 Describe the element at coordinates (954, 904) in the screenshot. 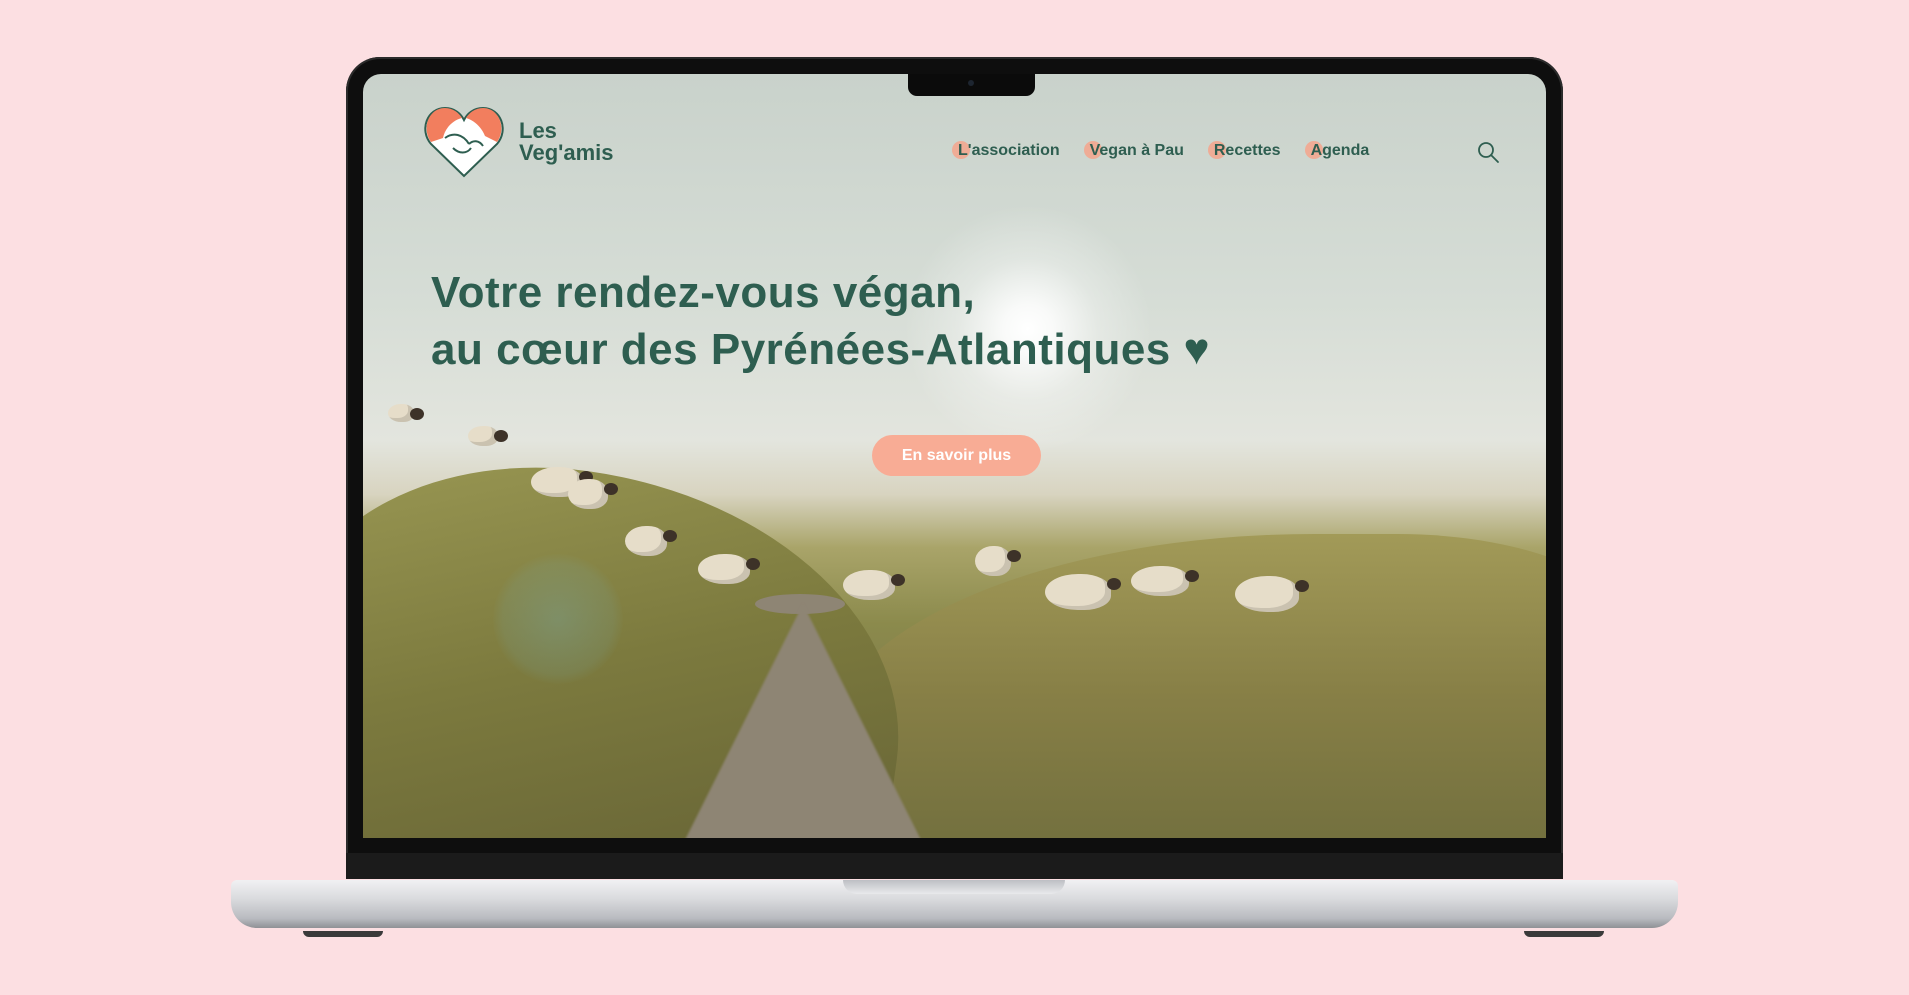

I see `laptop-base` at that location.